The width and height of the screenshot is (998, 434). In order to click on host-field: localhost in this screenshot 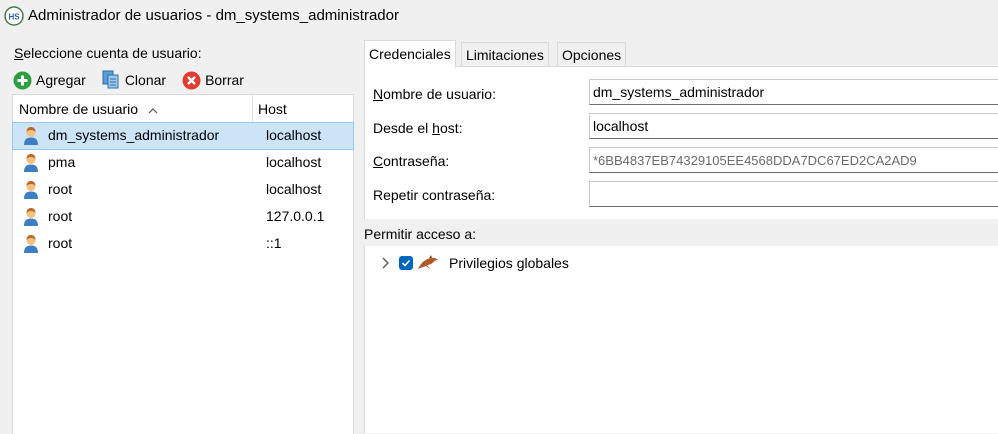, I will do `click(793, 126)`.